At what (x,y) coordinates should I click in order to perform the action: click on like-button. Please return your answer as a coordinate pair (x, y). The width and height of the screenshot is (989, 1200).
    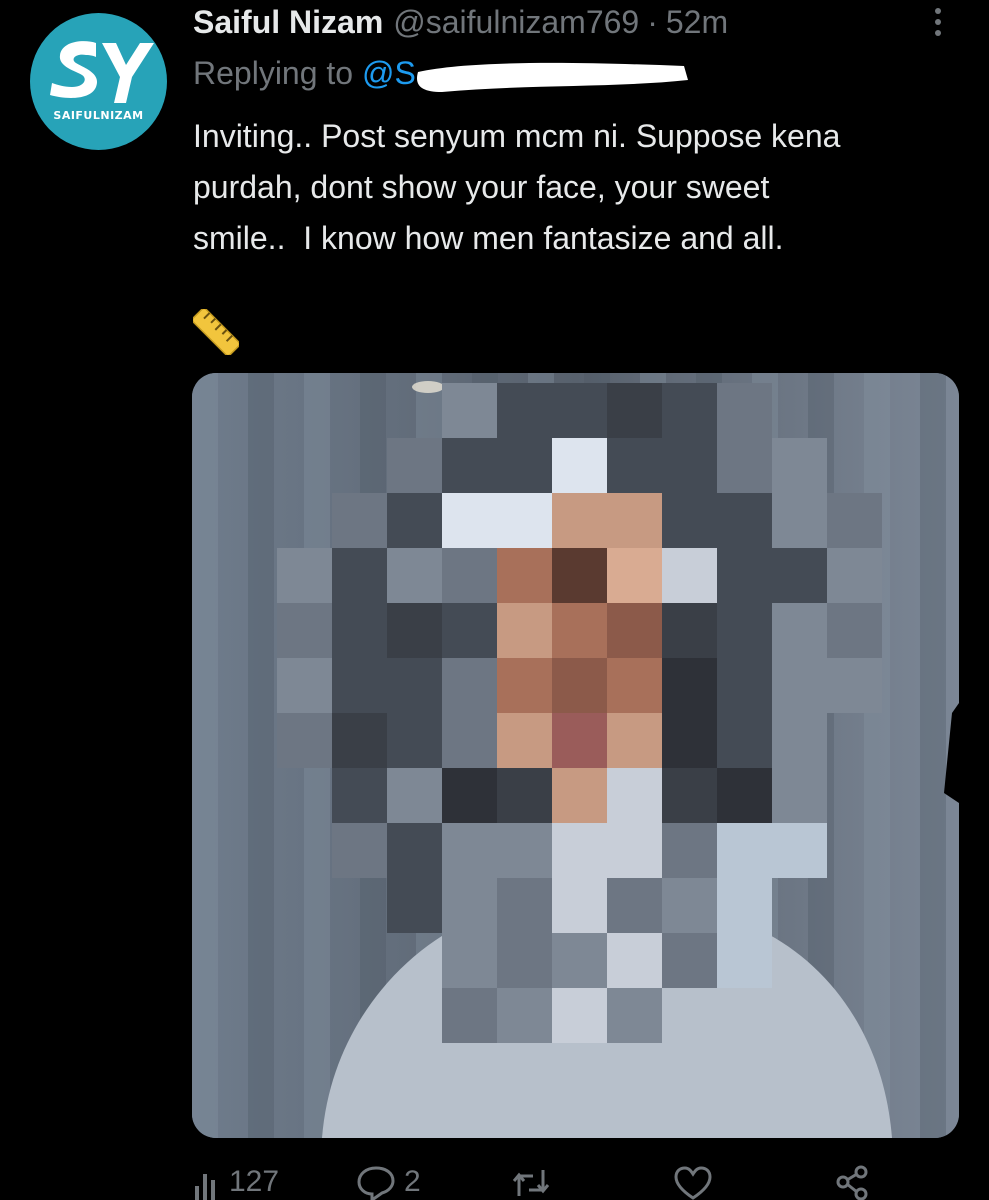
    Looking at the image, I should click on (693, 1182).